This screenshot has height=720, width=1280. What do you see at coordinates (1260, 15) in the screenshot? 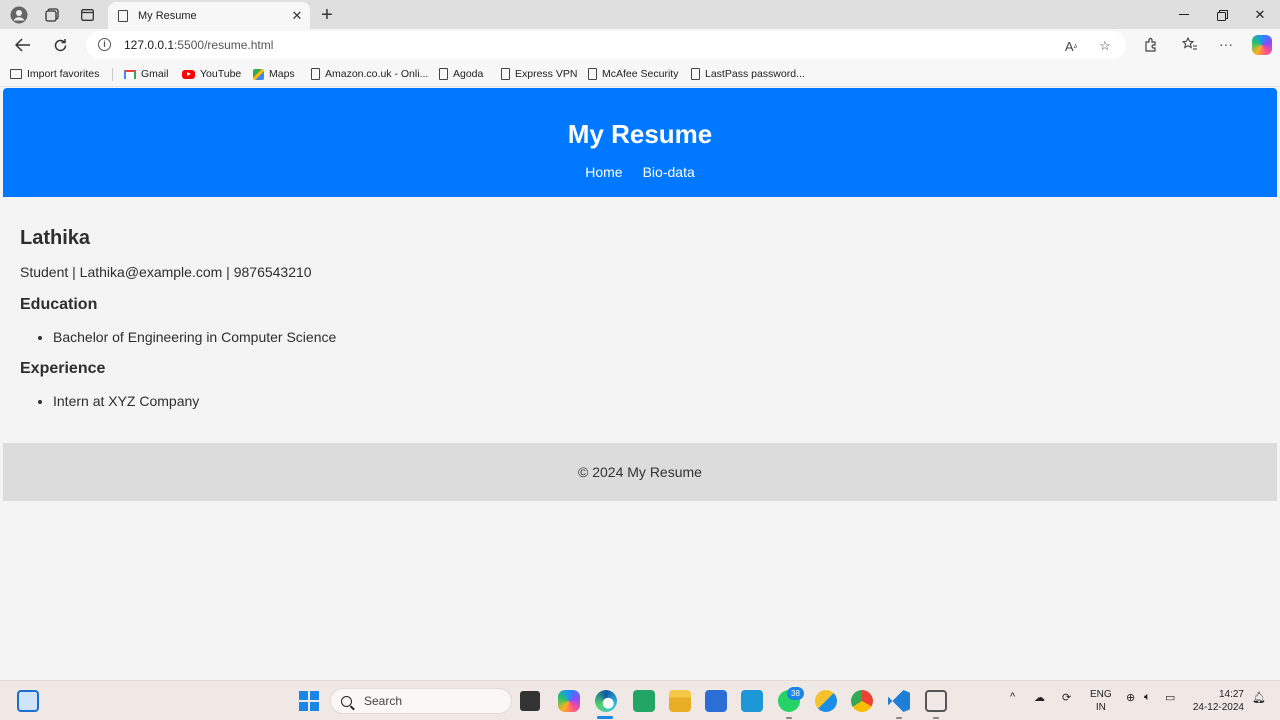
I see `close-window-icon: ✕` at bounding box center [1260, 15].